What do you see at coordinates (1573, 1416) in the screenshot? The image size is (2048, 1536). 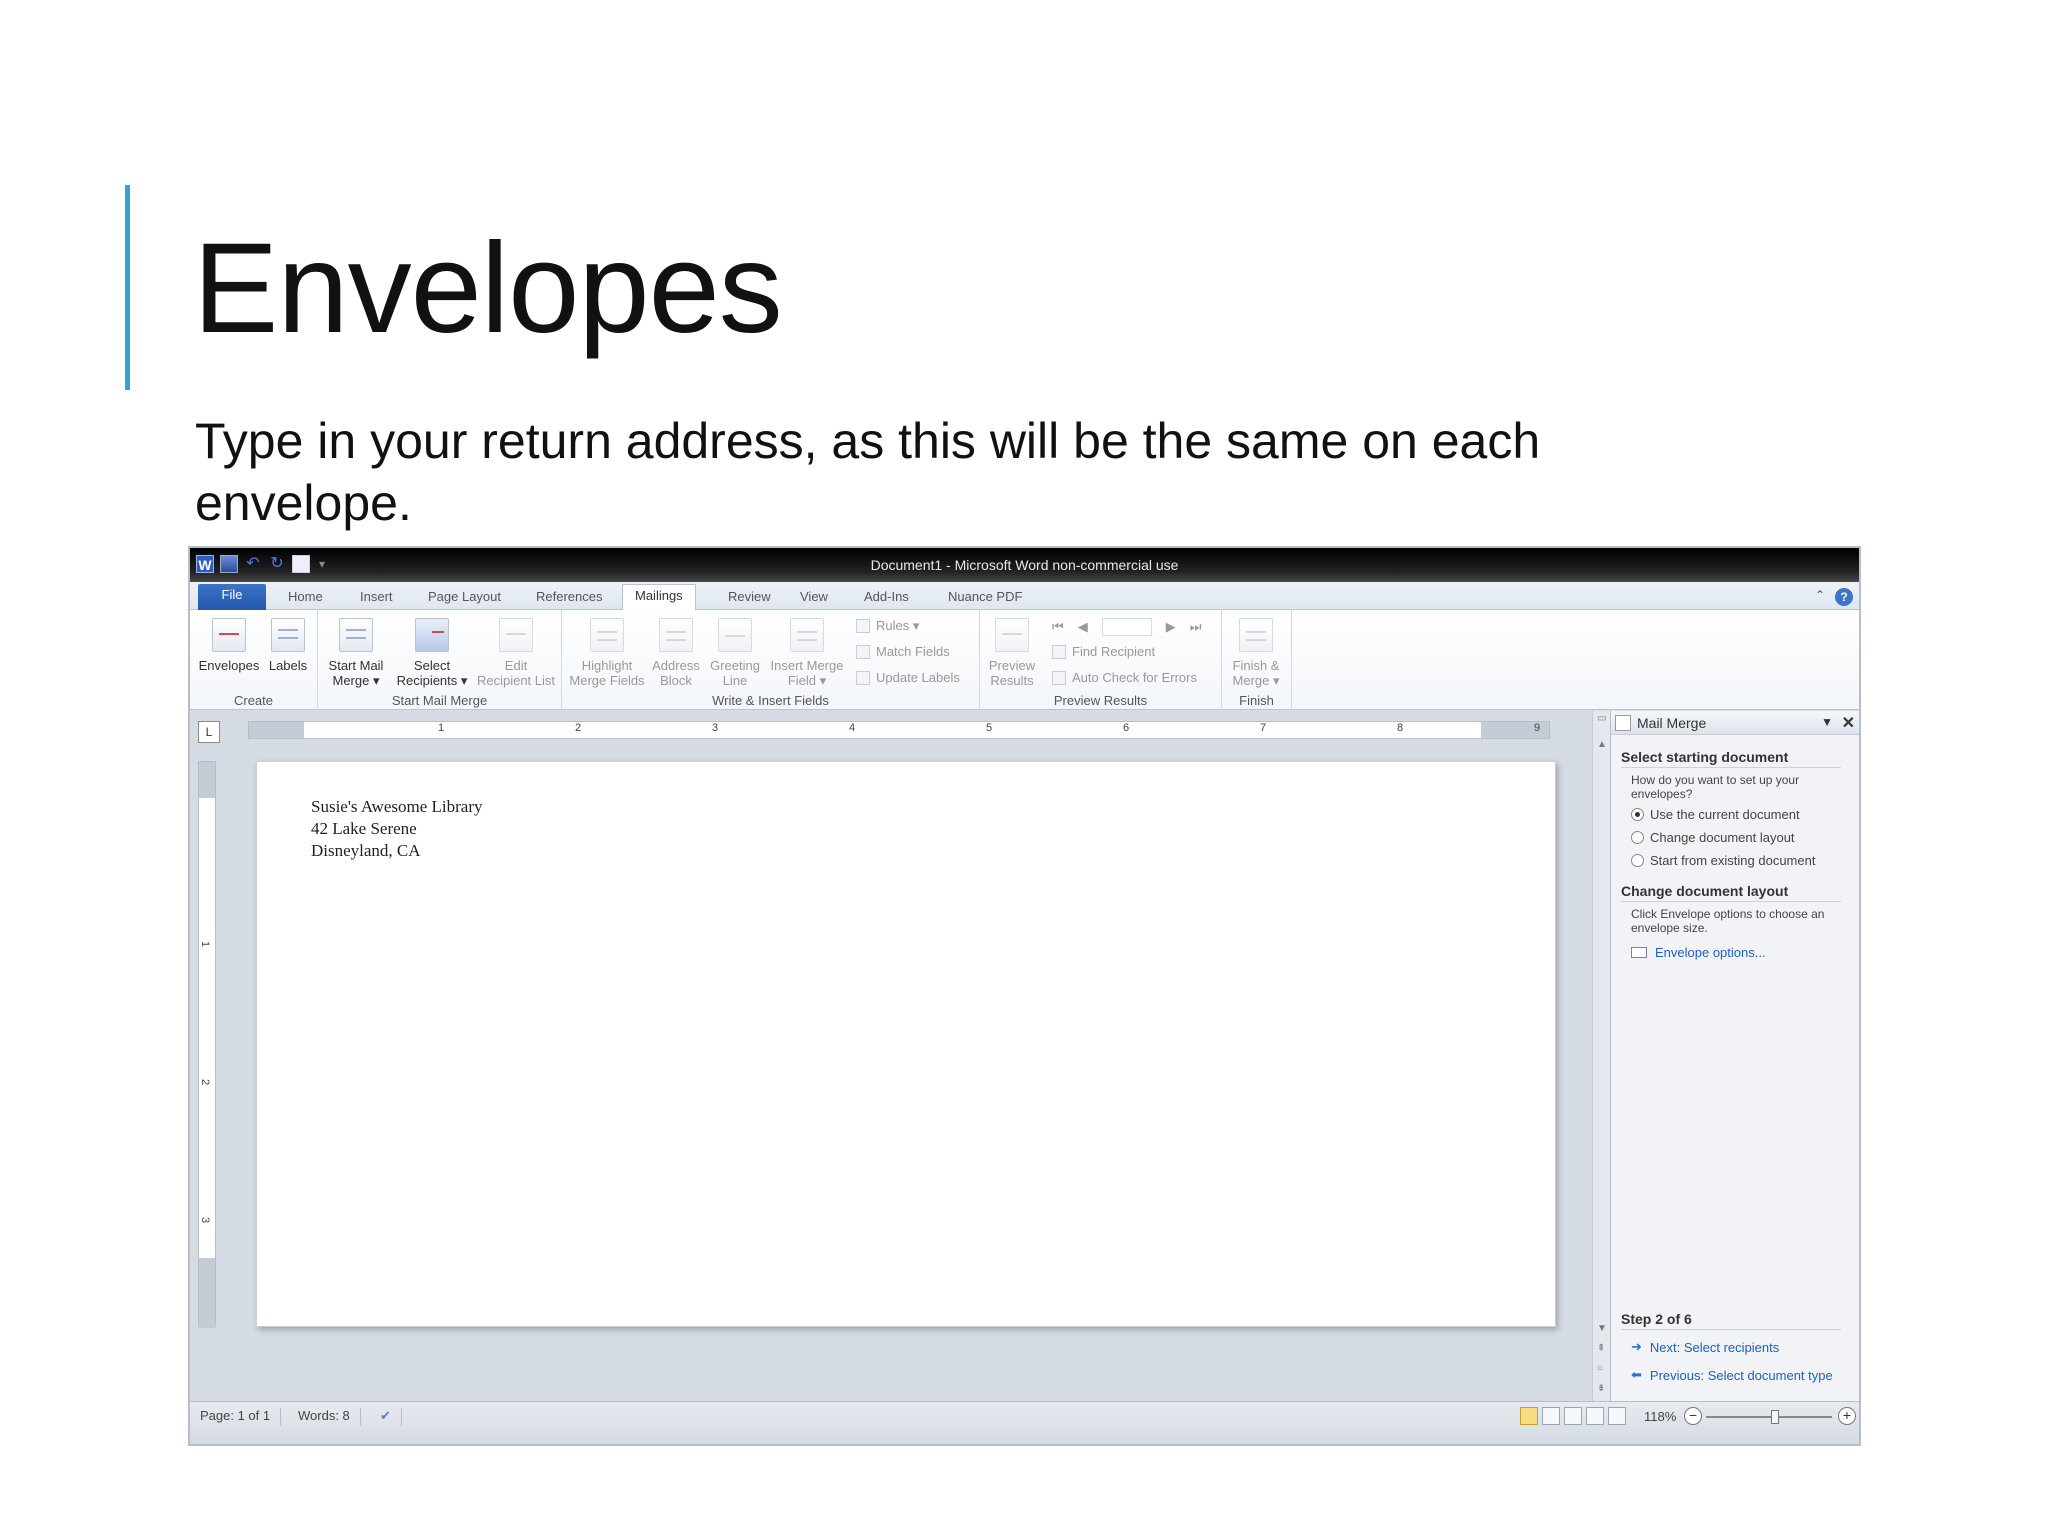 I see `web-layout-icon` at bounding box center [1573, 1416].